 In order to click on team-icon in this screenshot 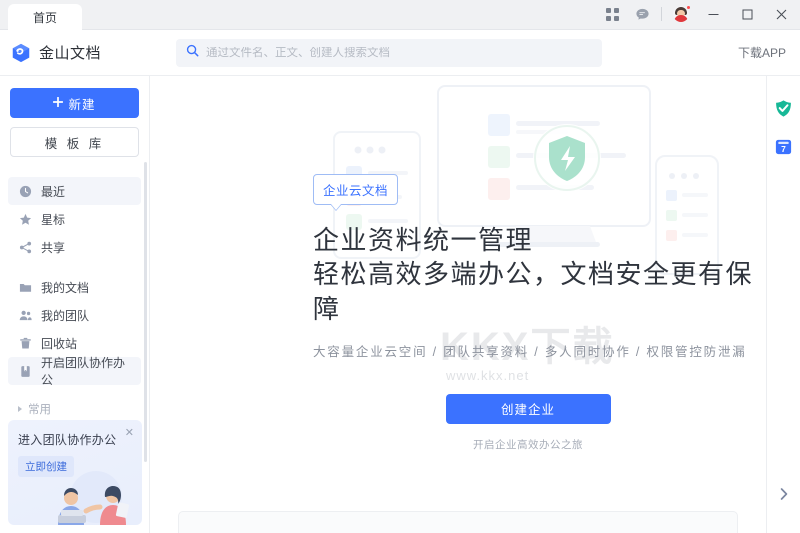, I will do `click(25, 315)`.